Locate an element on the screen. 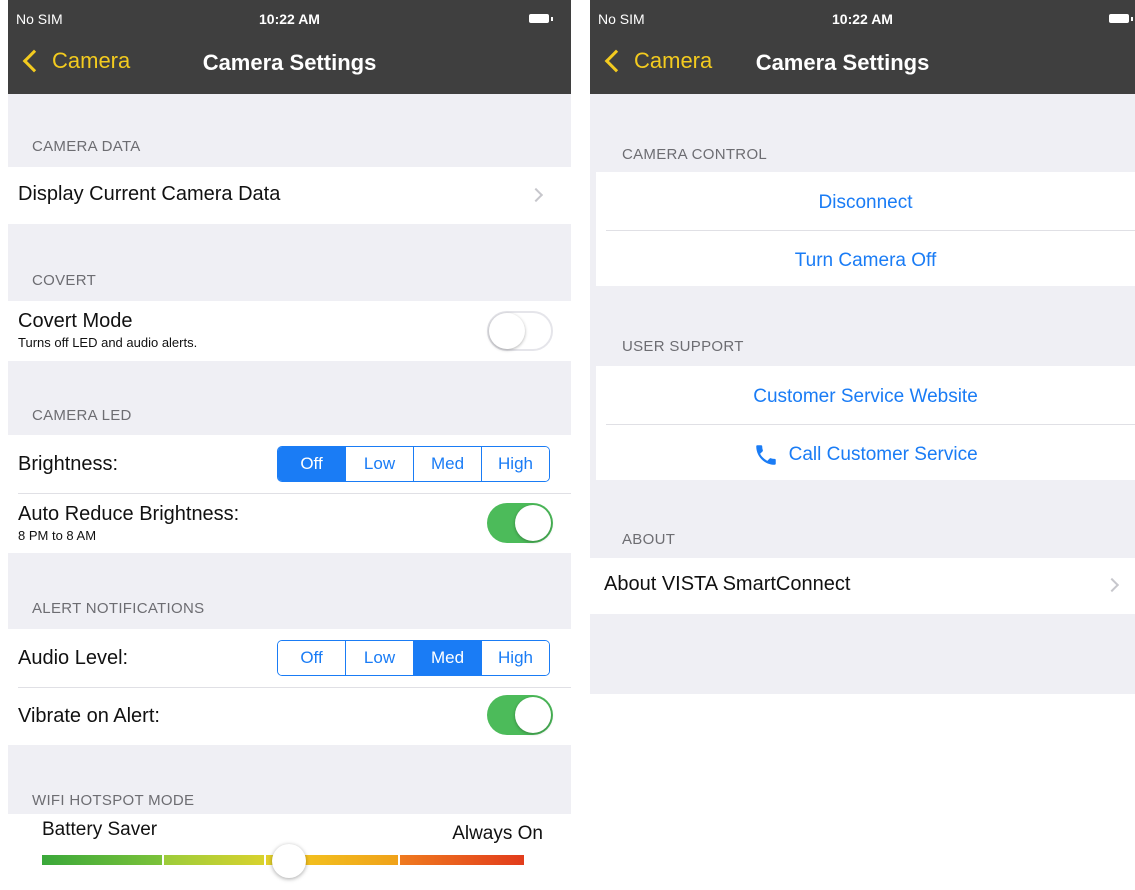 This screenshot has width=1135, height=890. section-header-alert-notifications: ALERT NOTIFICATIONS is located at coordinates (118, 608).